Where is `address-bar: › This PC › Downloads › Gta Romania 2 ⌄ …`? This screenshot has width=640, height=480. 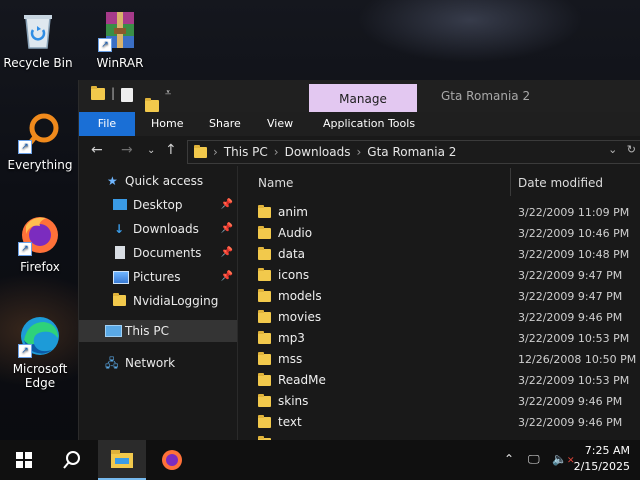 address-bar: › This PC › Downloads › Gta Romania 2 ⌄ … is located at coordinates (413, 152).